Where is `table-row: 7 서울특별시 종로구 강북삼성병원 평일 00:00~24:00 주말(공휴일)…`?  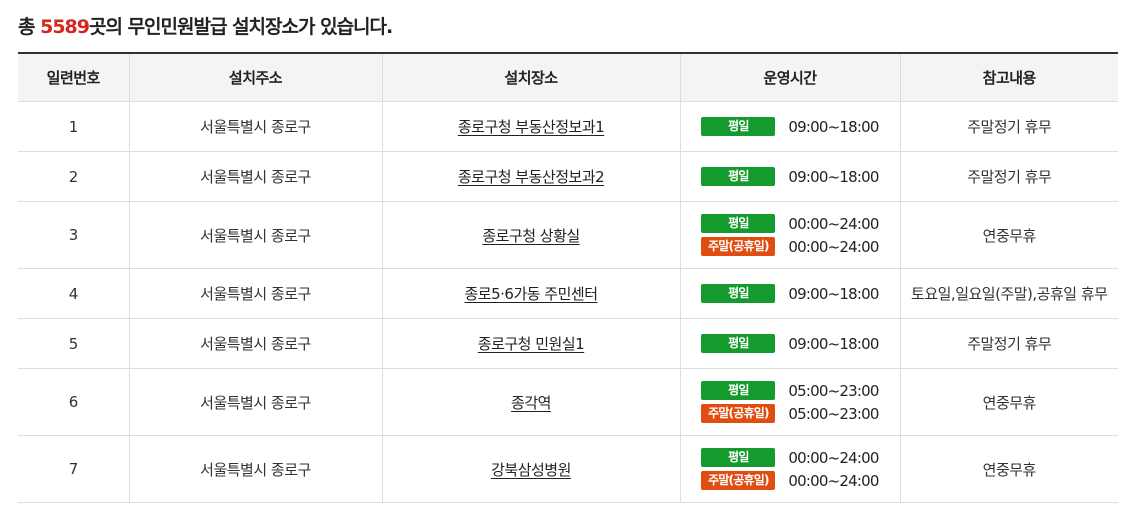 table-row: 7 서울특별시 종로구 강북삼성병원 평일 00:00~24:00 주말(공휴일)… is located at coordinates (568, 469).